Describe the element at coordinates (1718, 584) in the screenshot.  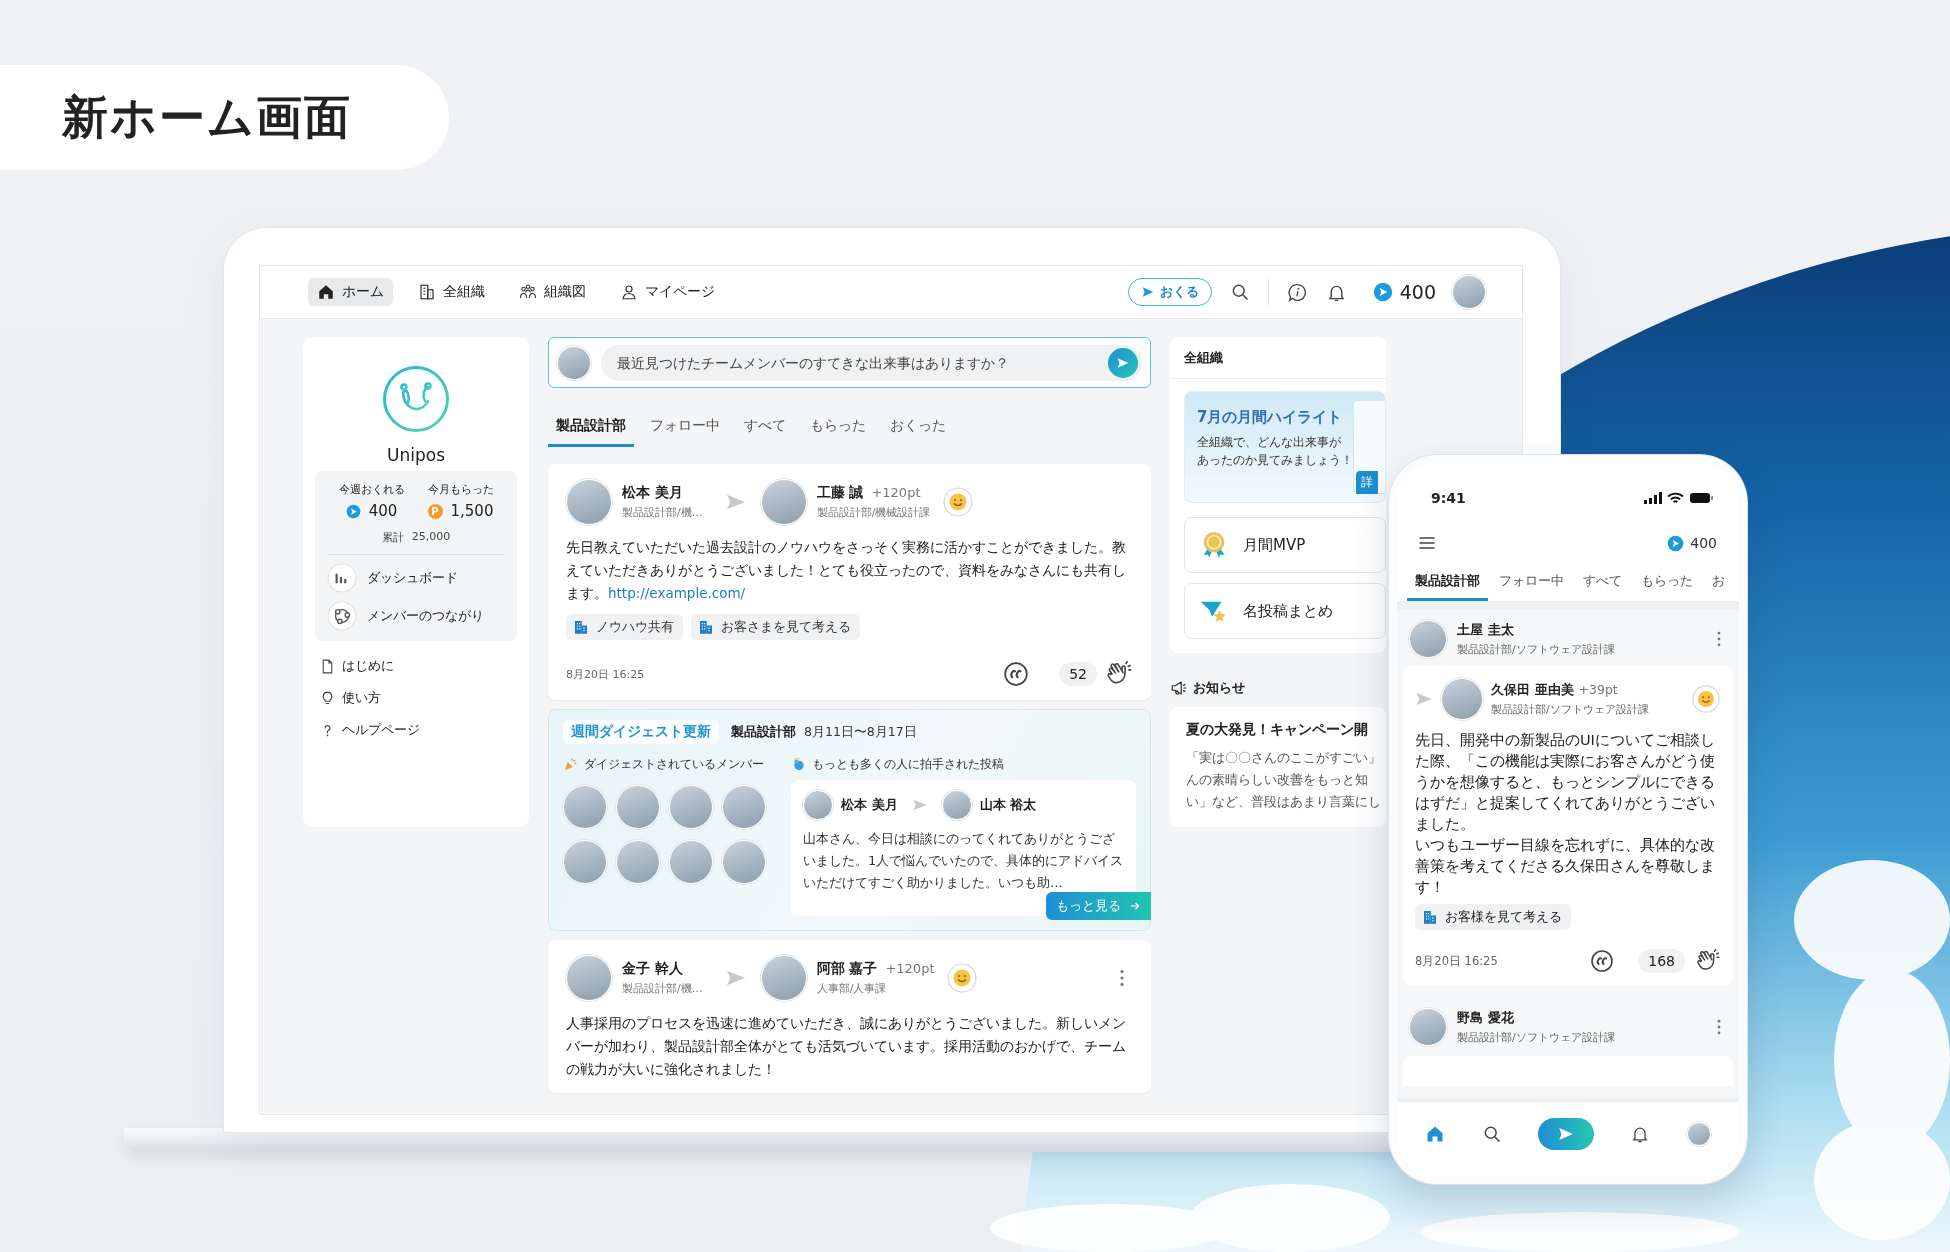
I see `feed-tab: お` at that location.